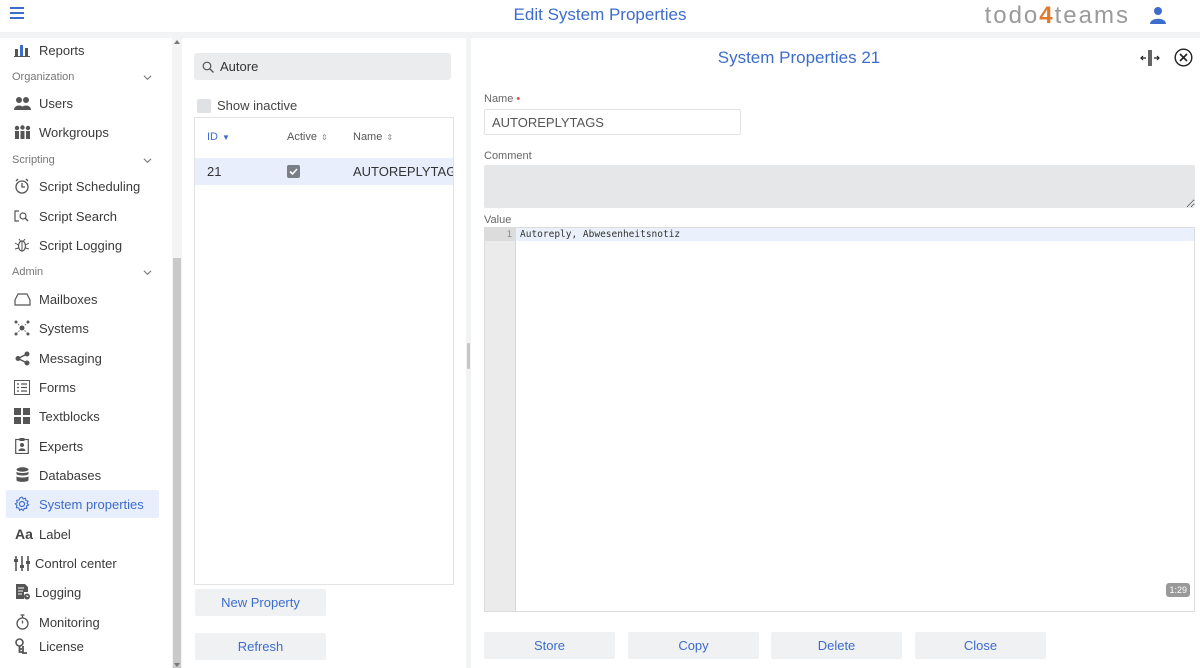 The width and height of the screenshot is (1200, 668). I want to click on sidebar-section-admin: Admin, so click(82, 272).